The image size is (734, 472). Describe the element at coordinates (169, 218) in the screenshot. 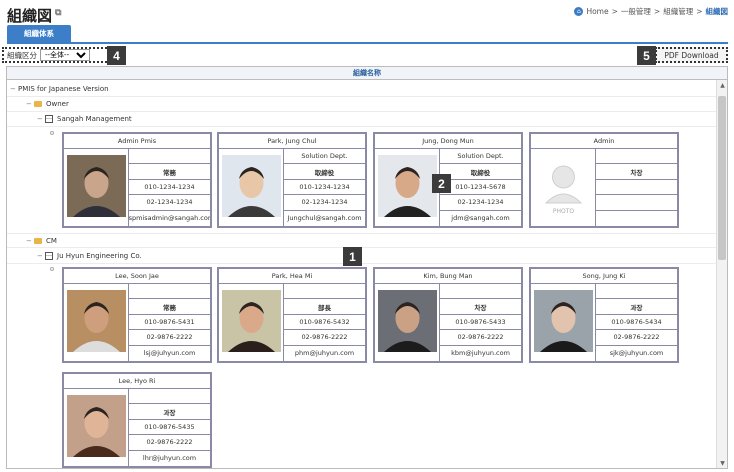

I see `member-email: kspmisadmin@sangah.com` at that location.